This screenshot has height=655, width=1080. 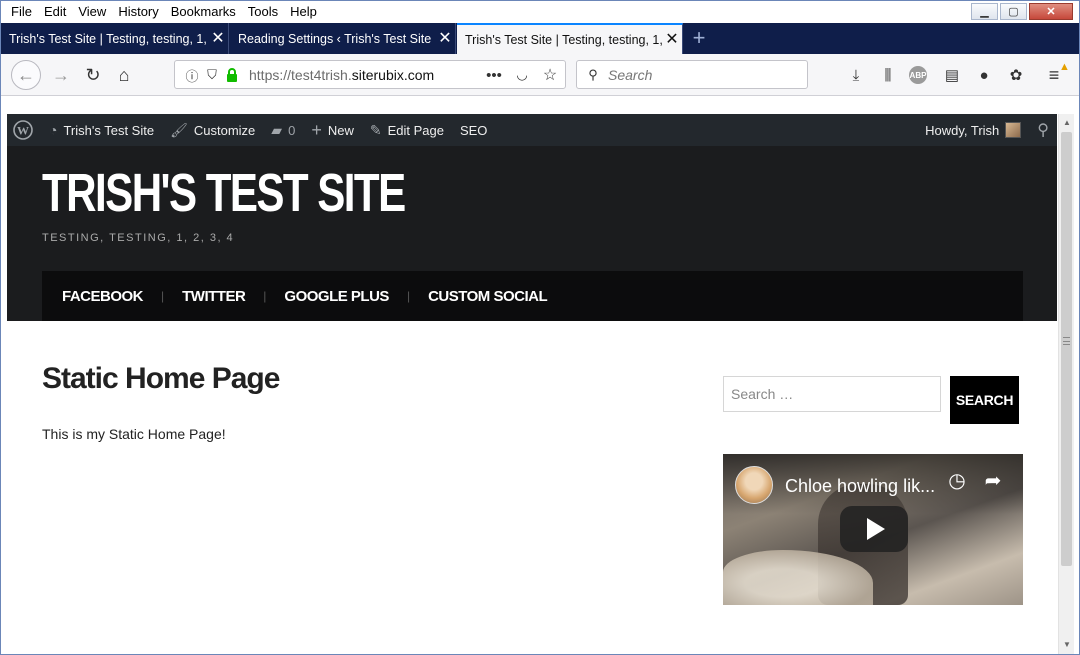 What do you see at coordinates (1066, 341) in the screenshot?
I see `scroll-grip-icon` at bounding box center [1066, 341].